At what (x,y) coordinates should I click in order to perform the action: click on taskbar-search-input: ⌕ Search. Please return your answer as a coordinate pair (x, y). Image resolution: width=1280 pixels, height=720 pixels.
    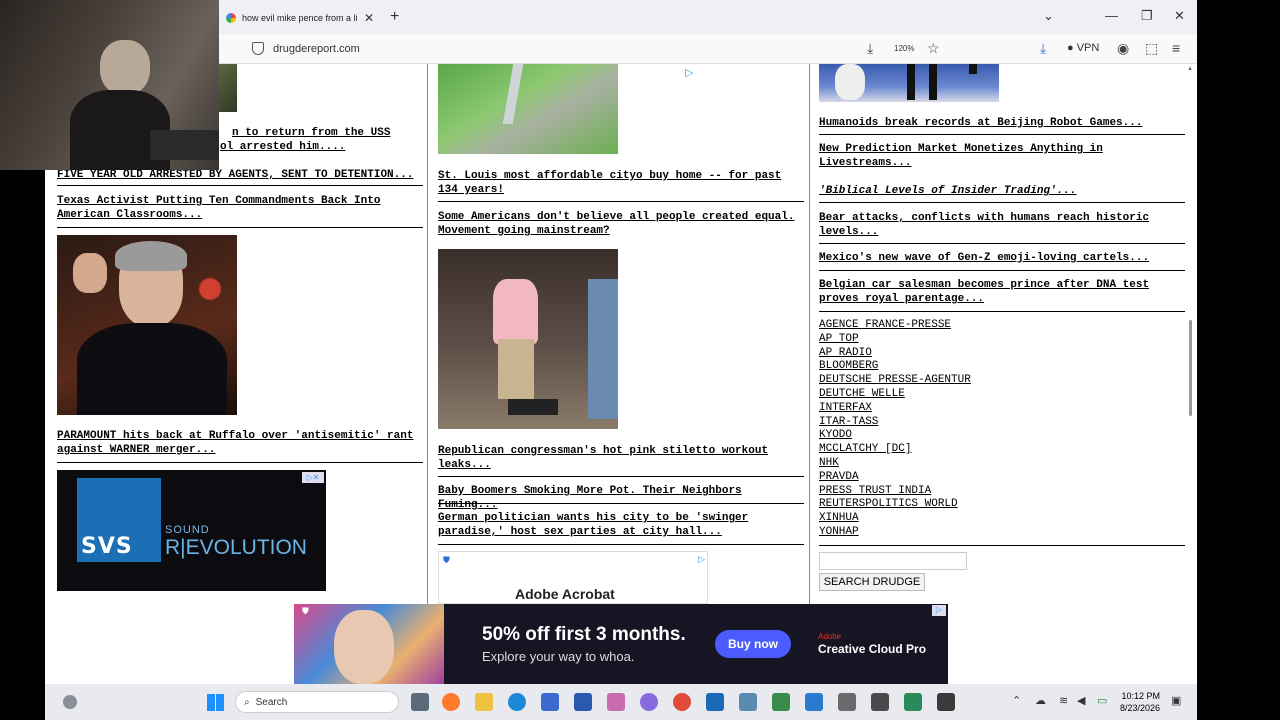
    Looking at the image, I should click on (317, 702).